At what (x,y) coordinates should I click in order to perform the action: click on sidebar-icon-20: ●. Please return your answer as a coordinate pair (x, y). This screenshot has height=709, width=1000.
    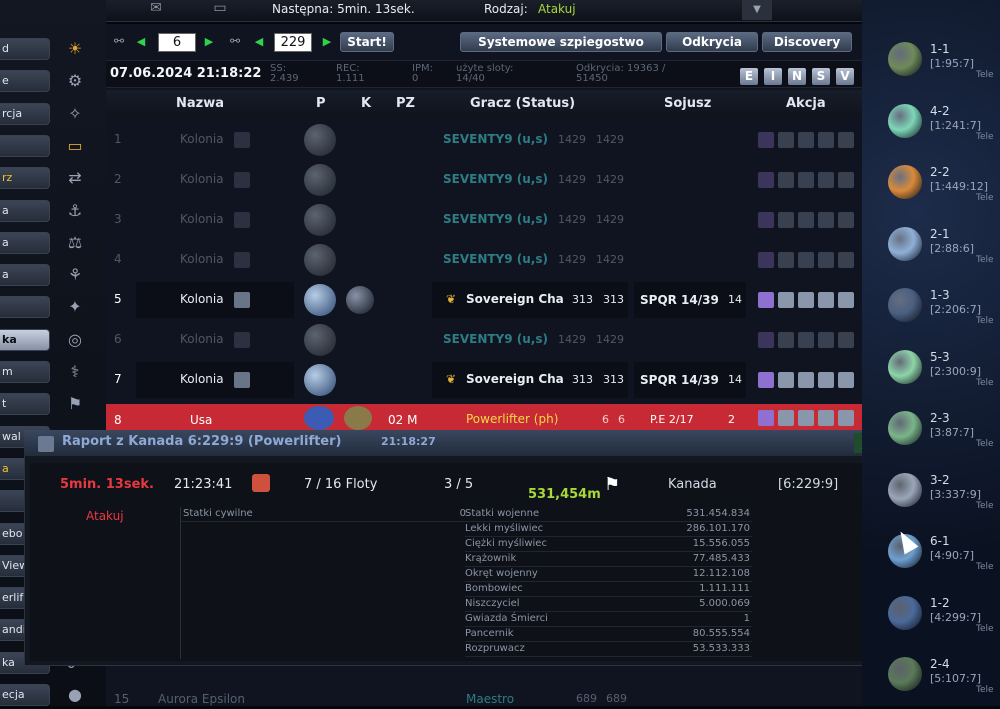
    Looking at the image, I should click on (75, 695).